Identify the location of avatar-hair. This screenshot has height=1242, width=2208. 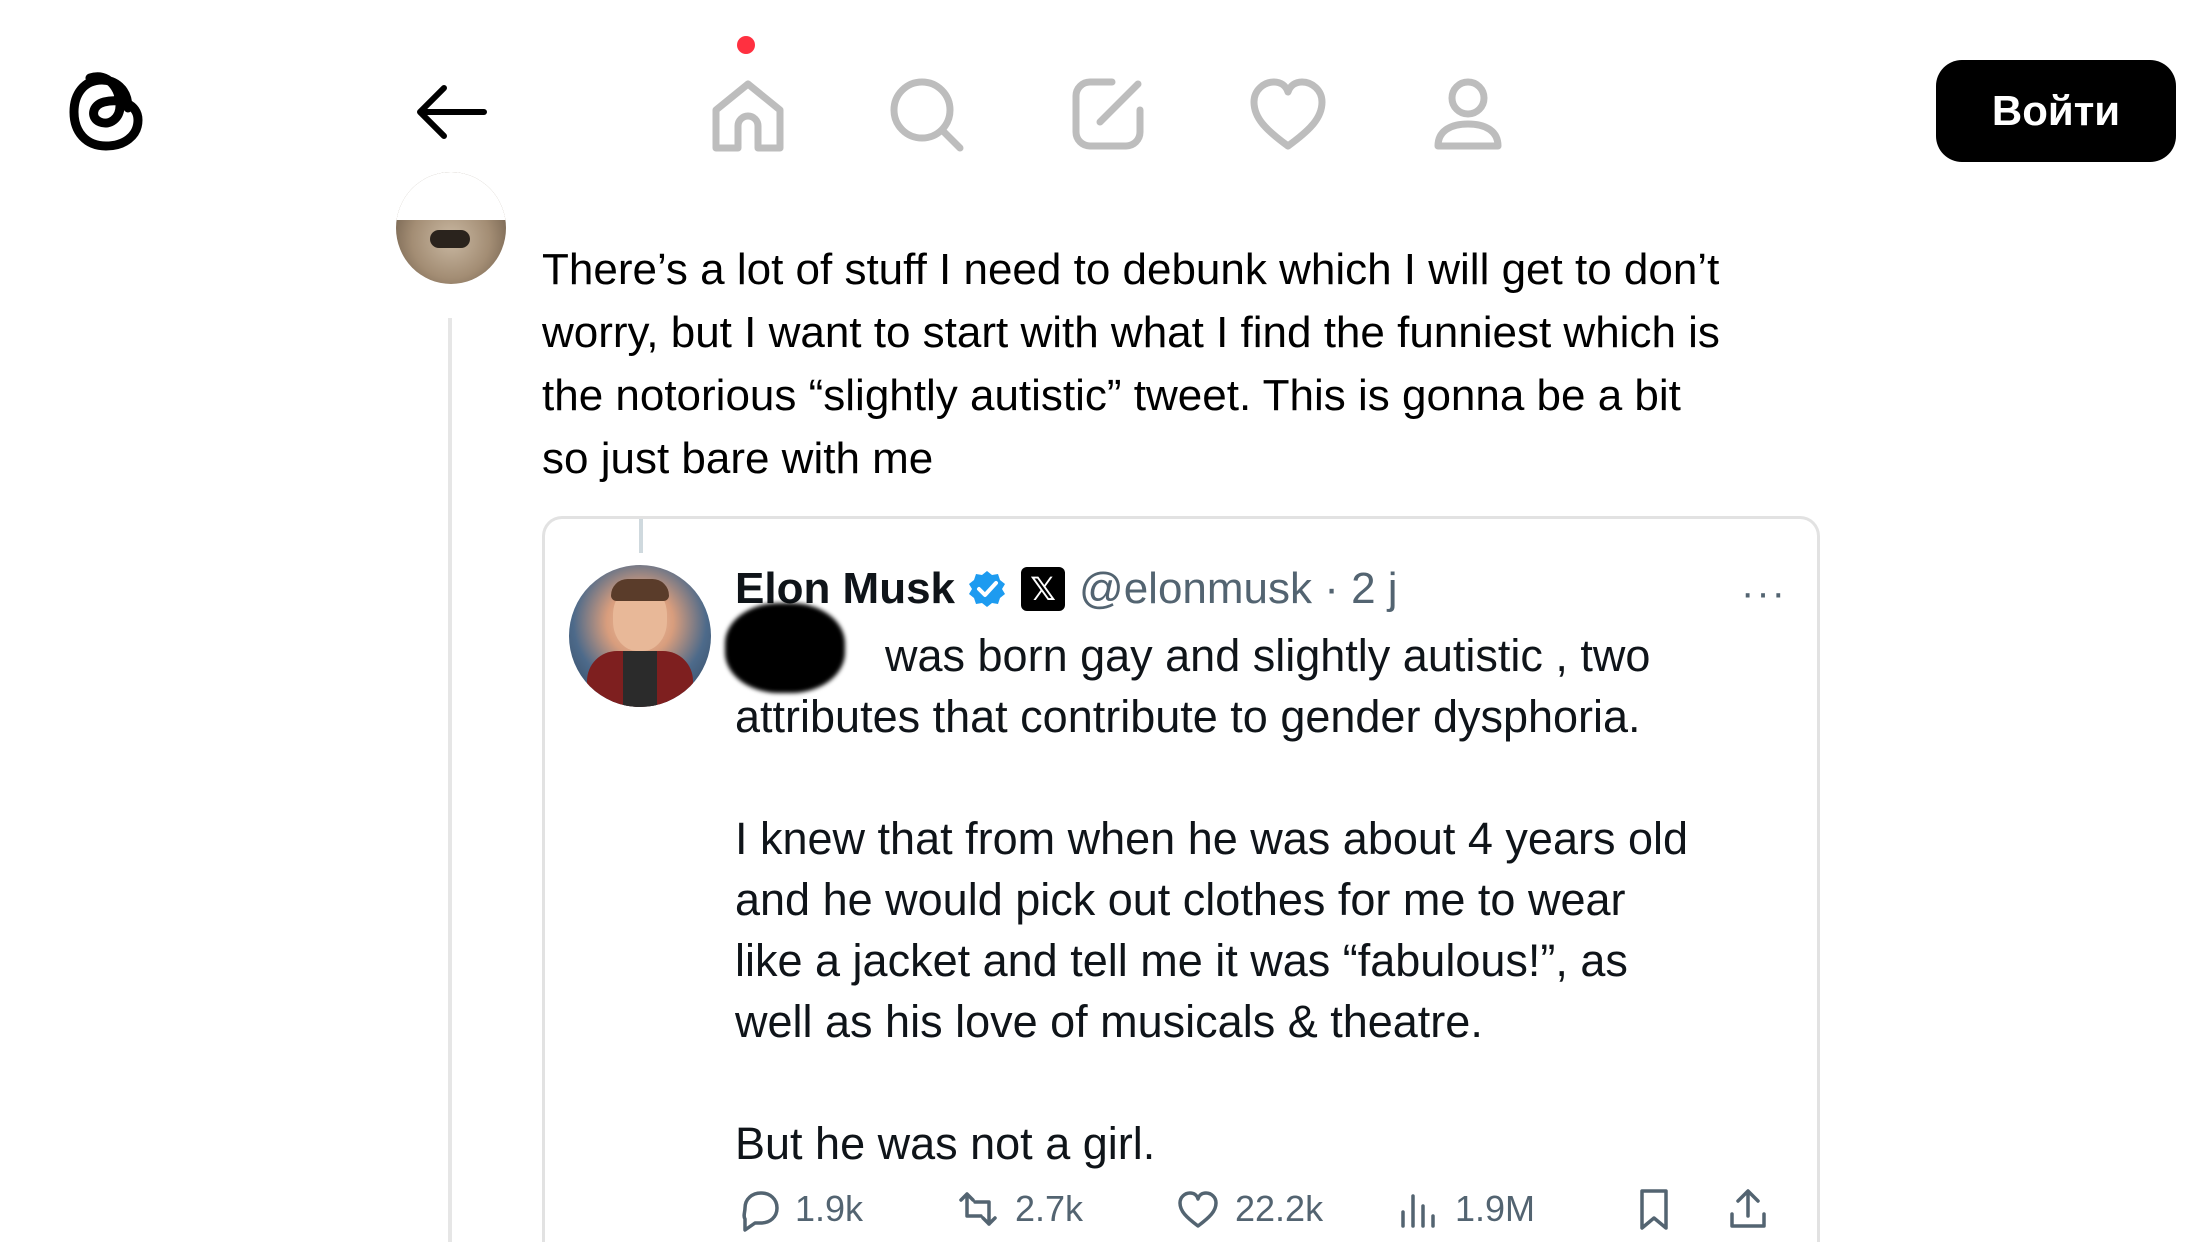
(640, 590).